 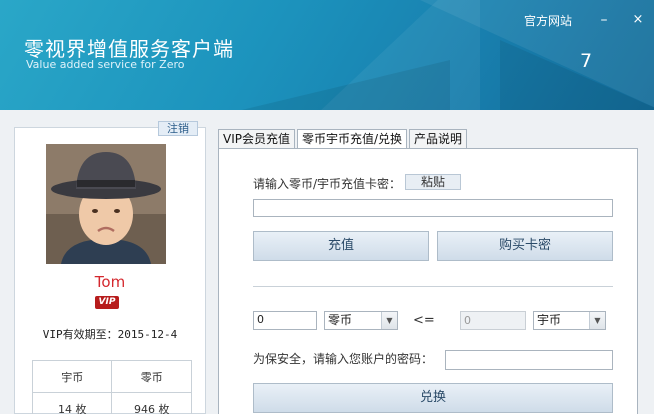 What do you see at coordinates (110, 282) in the screenshot?
I see `username: Tom` at bounding box center [110, 282].